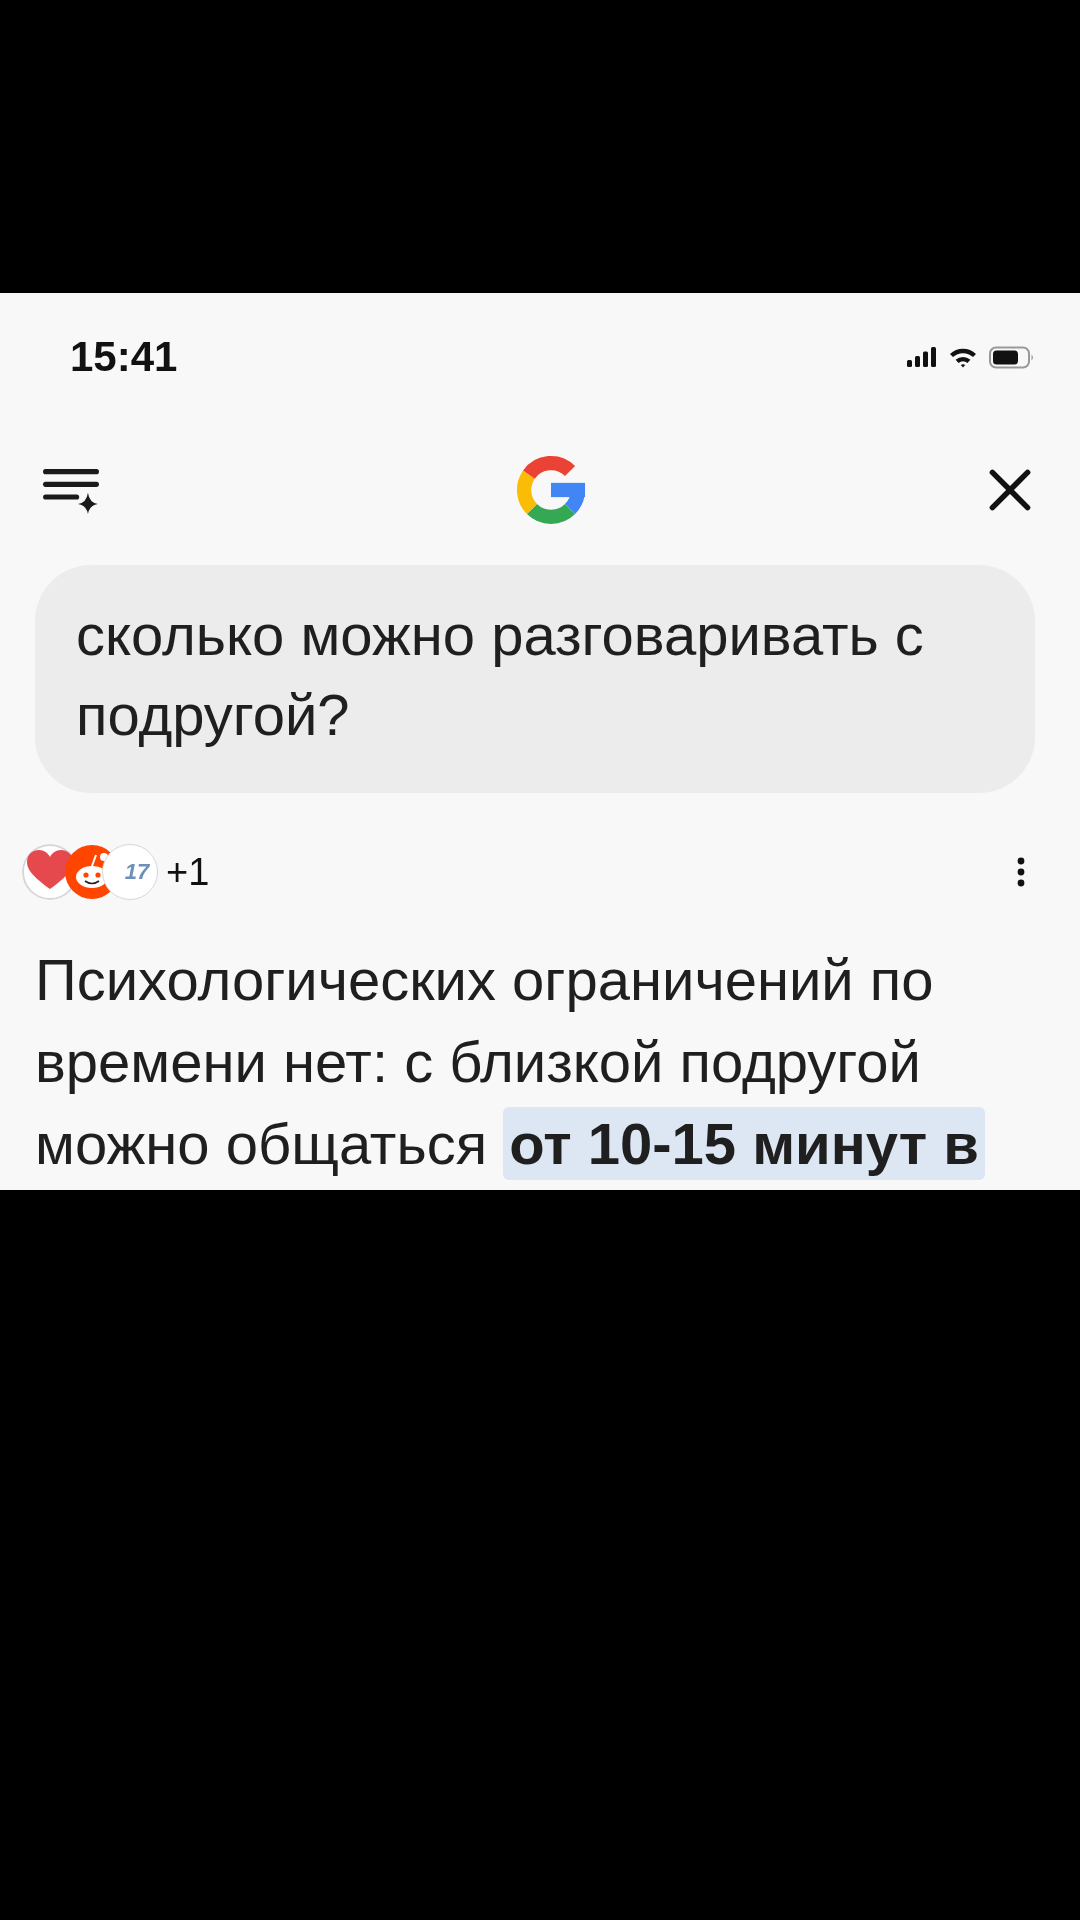  What do you see at coordinates (922, 357) in the screenshot?
I see `signal-icon` at bounding box center [922, 357].